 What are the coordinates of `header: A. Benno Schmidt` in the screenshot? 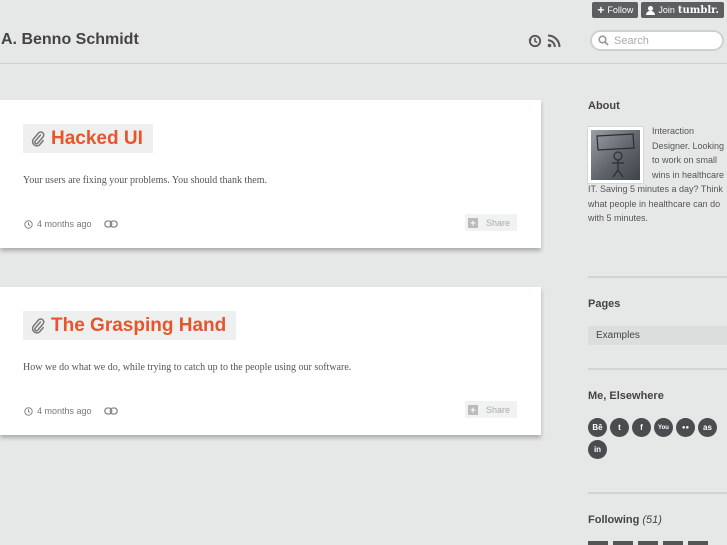 It's located at (363, 32).